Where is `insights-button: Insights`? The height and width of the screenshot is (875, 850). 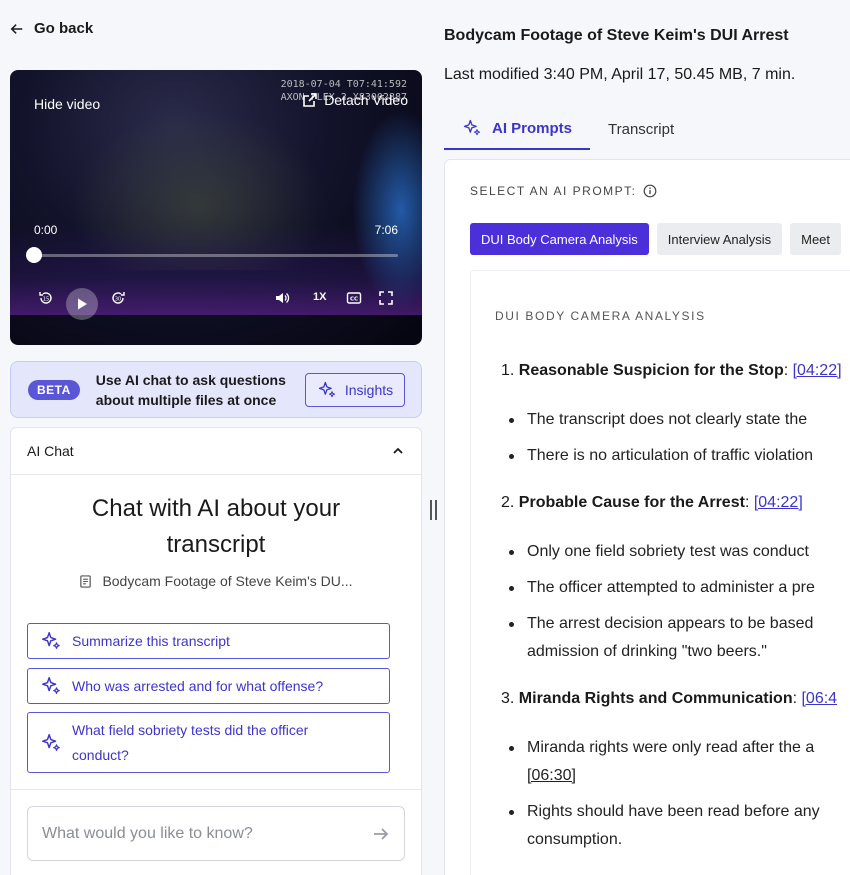 insights-button: Insights is located at coordinates (355, 390).